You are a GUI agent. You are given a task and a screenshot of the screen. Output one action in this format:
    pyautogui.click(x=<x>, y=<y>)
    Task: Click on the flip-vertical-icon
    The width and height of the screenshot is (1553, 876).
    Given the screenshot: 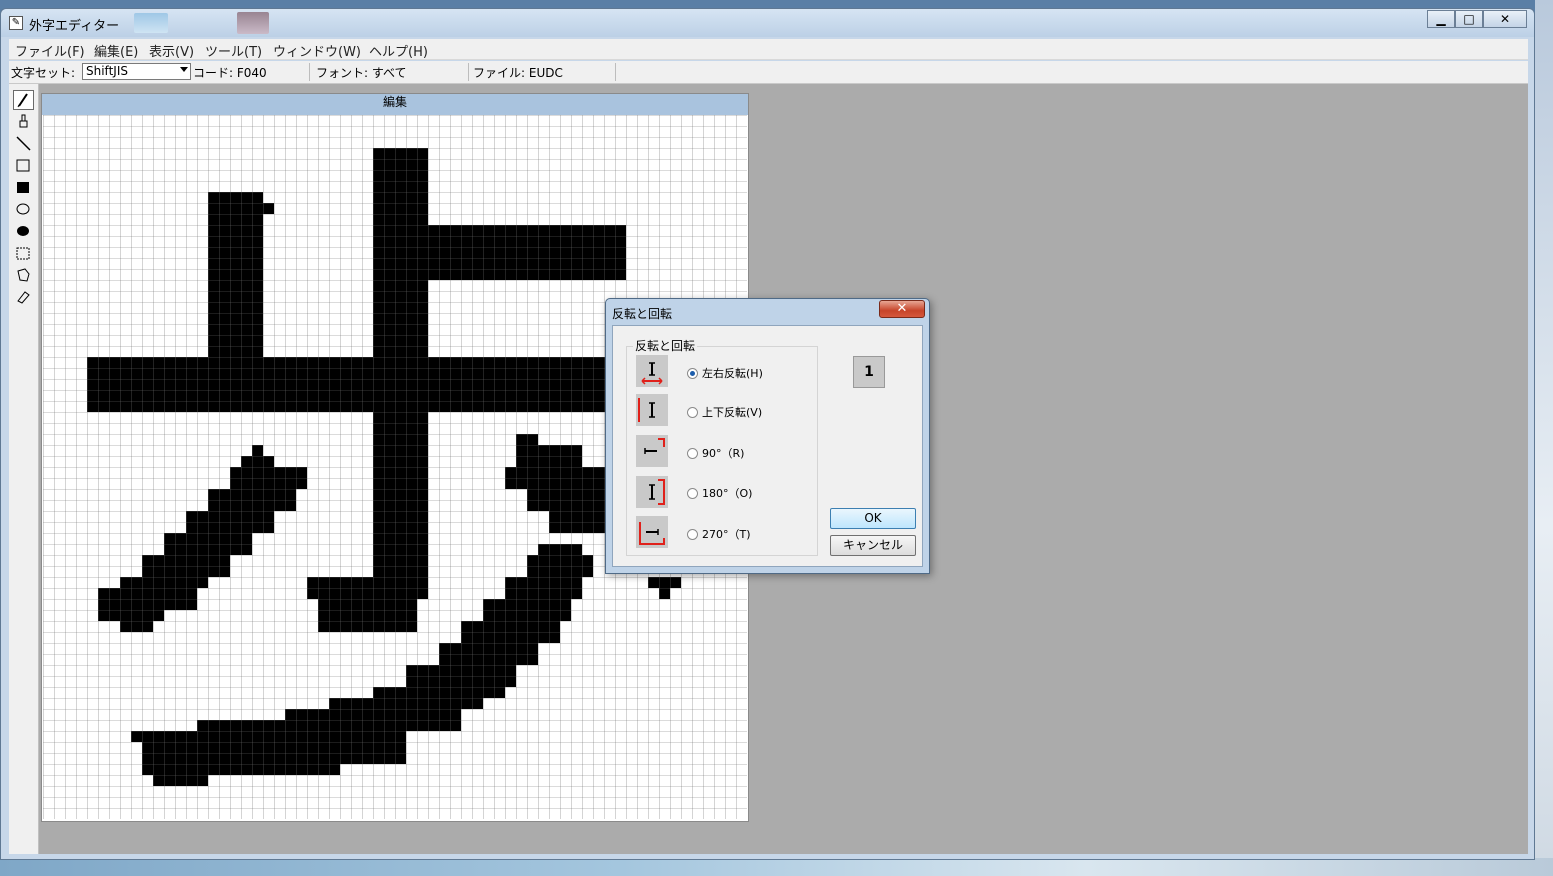 What is the action you would take?
    pyautogui.click(x=652, y=410)
    